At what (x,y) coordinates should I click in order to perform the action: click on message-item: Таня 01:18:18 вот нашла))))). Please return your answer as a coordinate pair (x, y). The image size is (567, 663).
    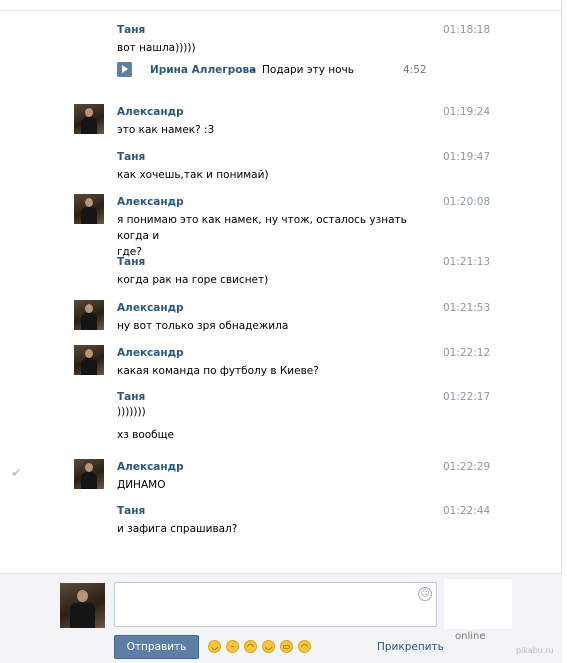
    Looking at the image, I should click on (281, 55).